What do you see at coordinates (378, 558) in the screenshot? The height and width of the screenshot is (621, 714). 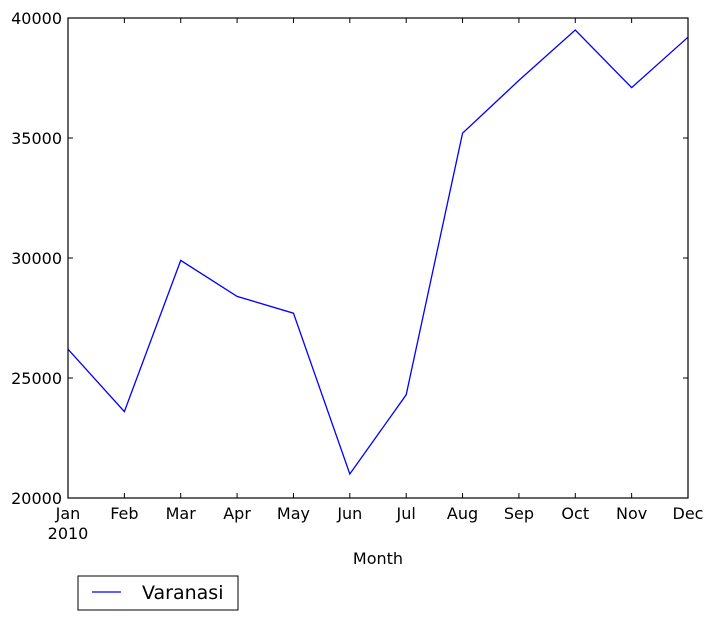 I see `x-axis-label: Month` at bounding box center [378, 558].